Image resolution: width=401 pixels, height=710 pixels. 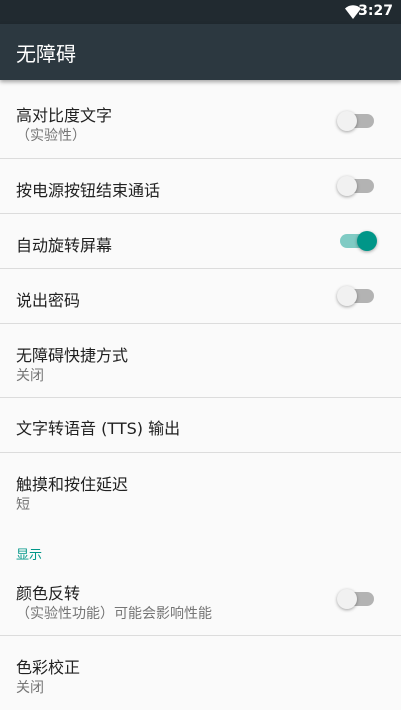 What do you see at coordinates (46, 54) in the screenshot?
I see `page-title: 无障碍` at bounding box center [46, 54].